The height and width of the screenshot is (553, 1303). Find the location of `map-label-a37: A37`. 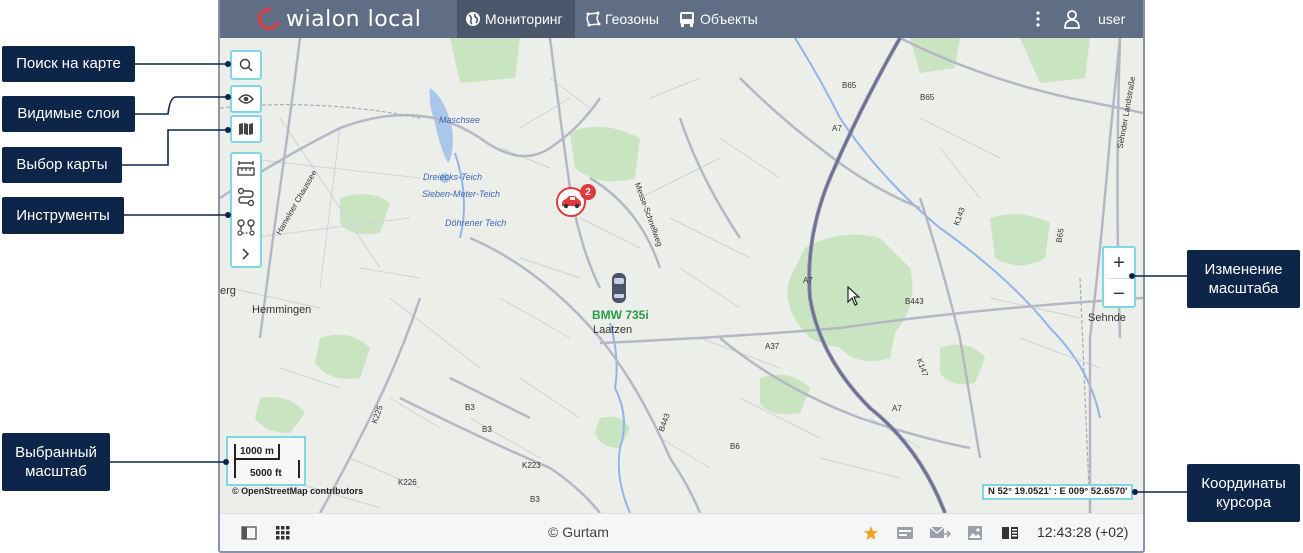

map-label-a37: A37 is located at coordinates (772, 346).